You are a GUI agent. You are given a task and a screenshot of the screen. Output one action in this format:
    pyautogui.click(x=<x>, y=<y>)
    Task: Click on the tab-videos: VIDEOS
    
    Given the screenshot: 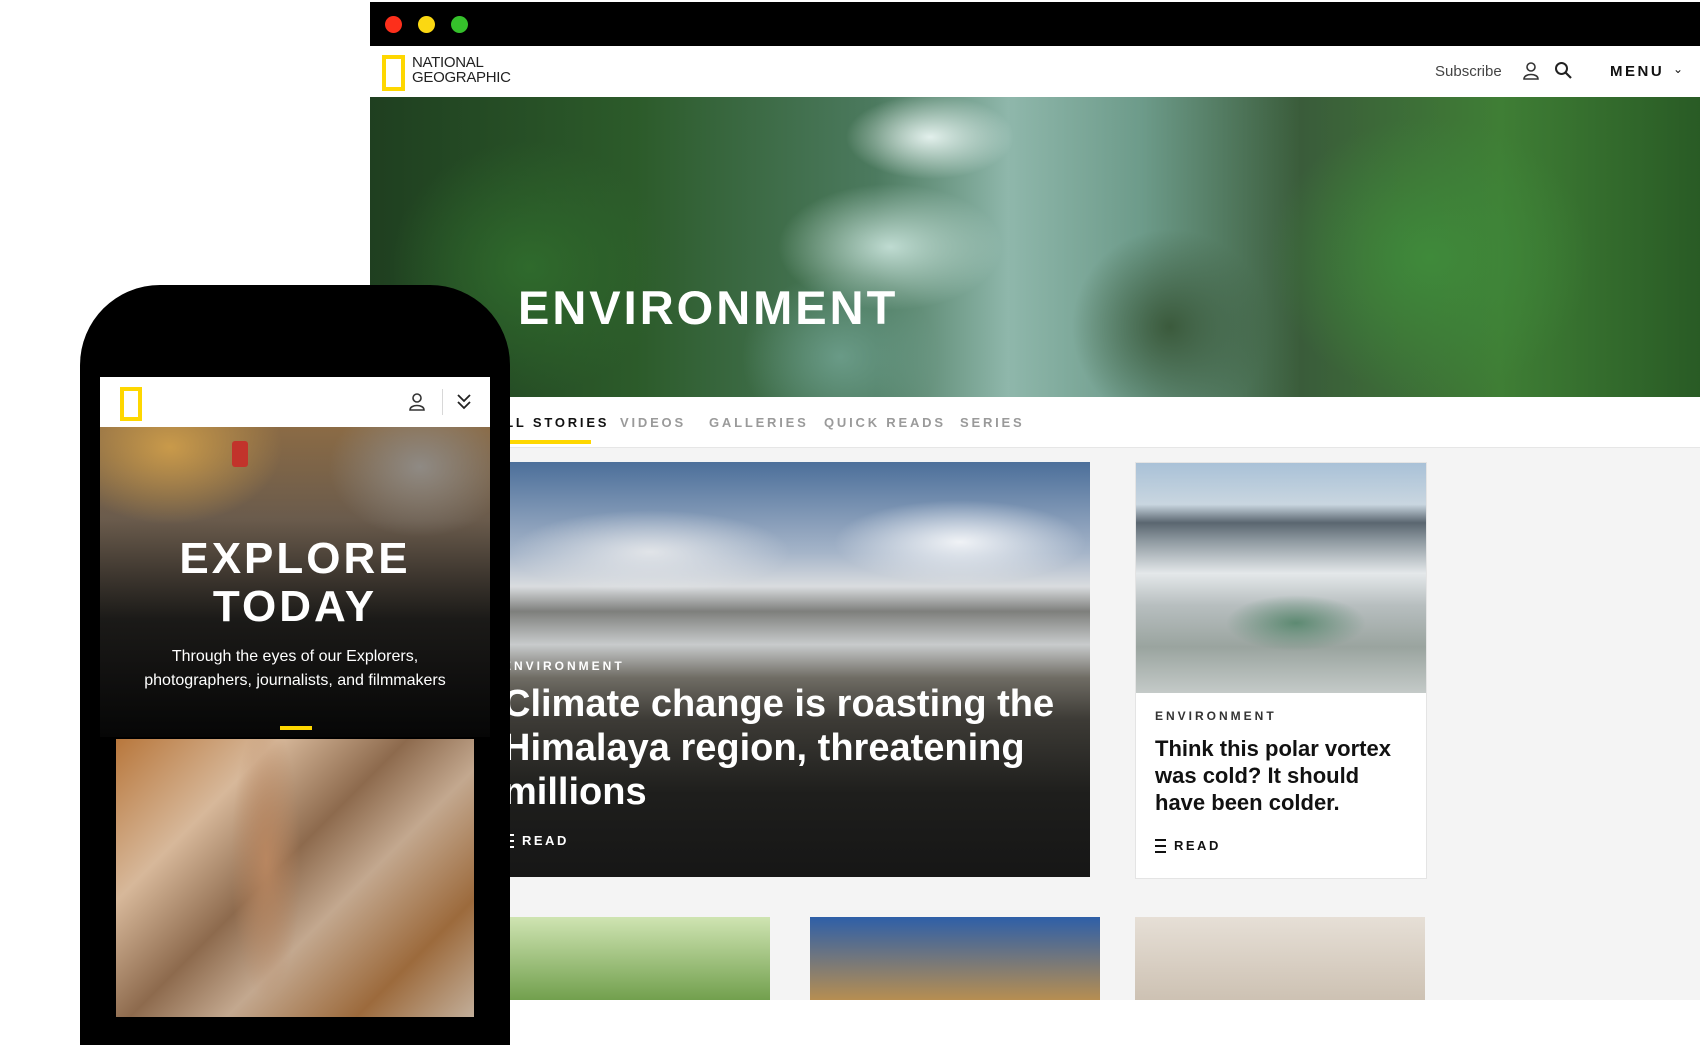 What is the action you would take?
    pyautogui.click(x=653, y=422)
    